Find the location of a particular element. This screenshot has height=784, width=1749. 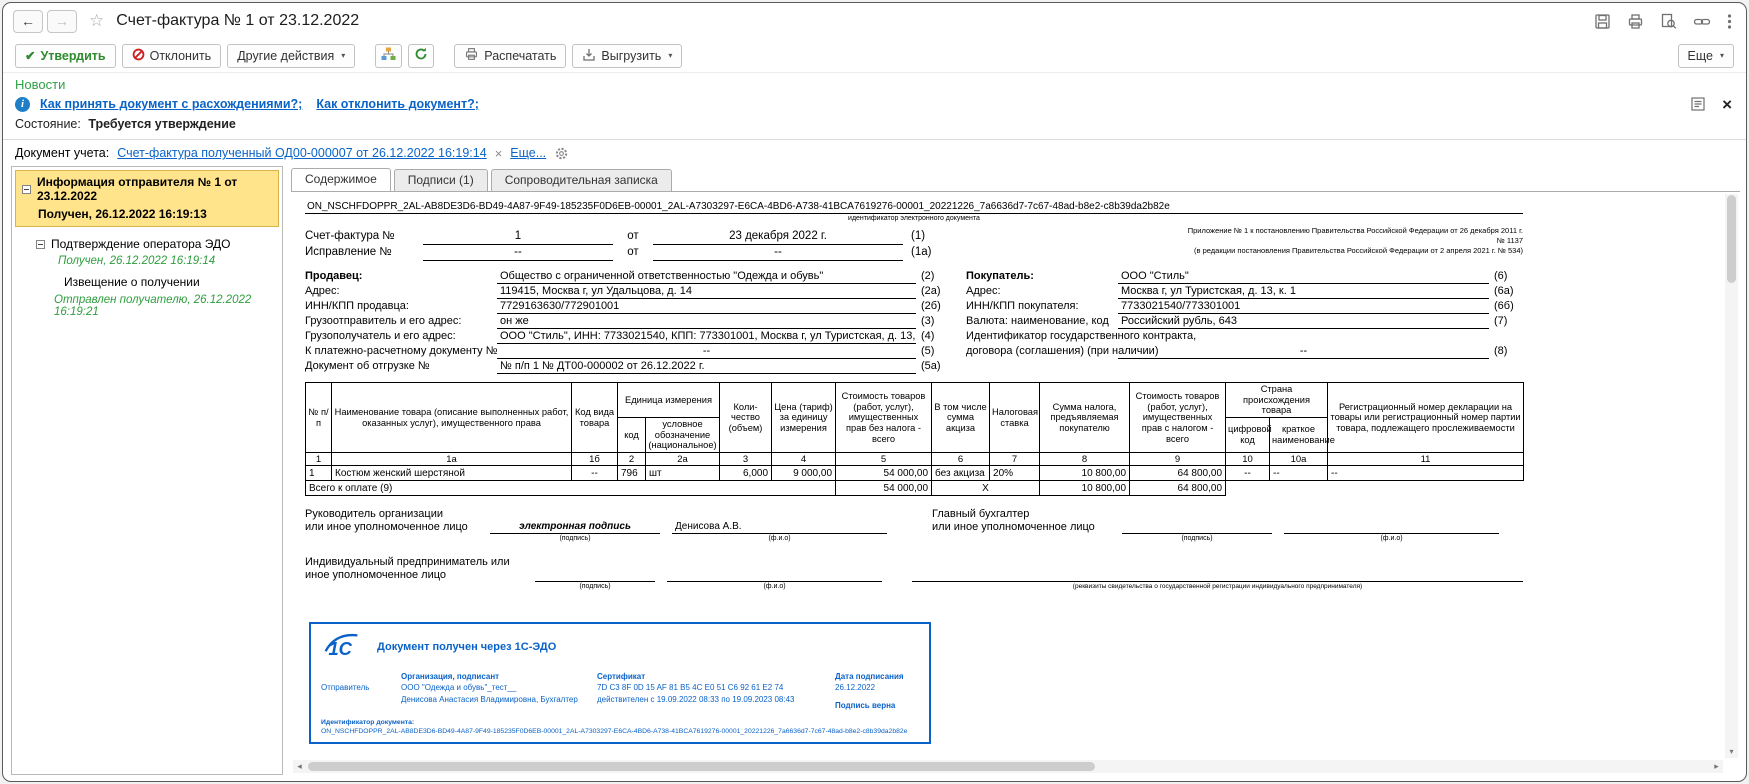

page-title: Счет-фактура № 1 от 23.12.2022 is located at coordinates (238, 20).